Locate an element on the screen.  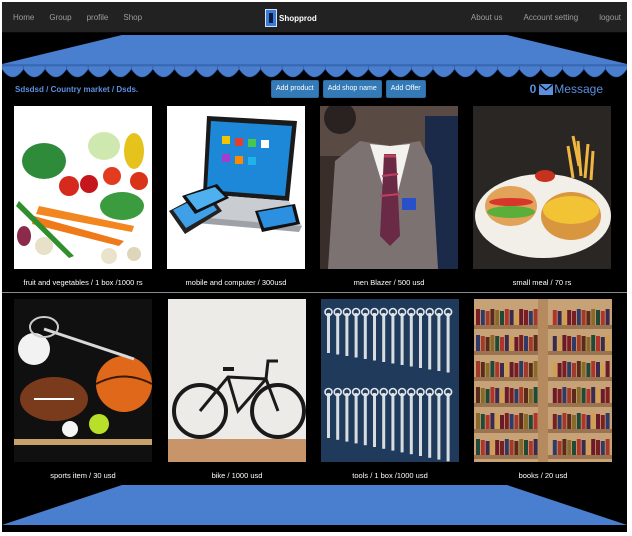
brand-name: Shopprod is located at coordinates (298, 18).